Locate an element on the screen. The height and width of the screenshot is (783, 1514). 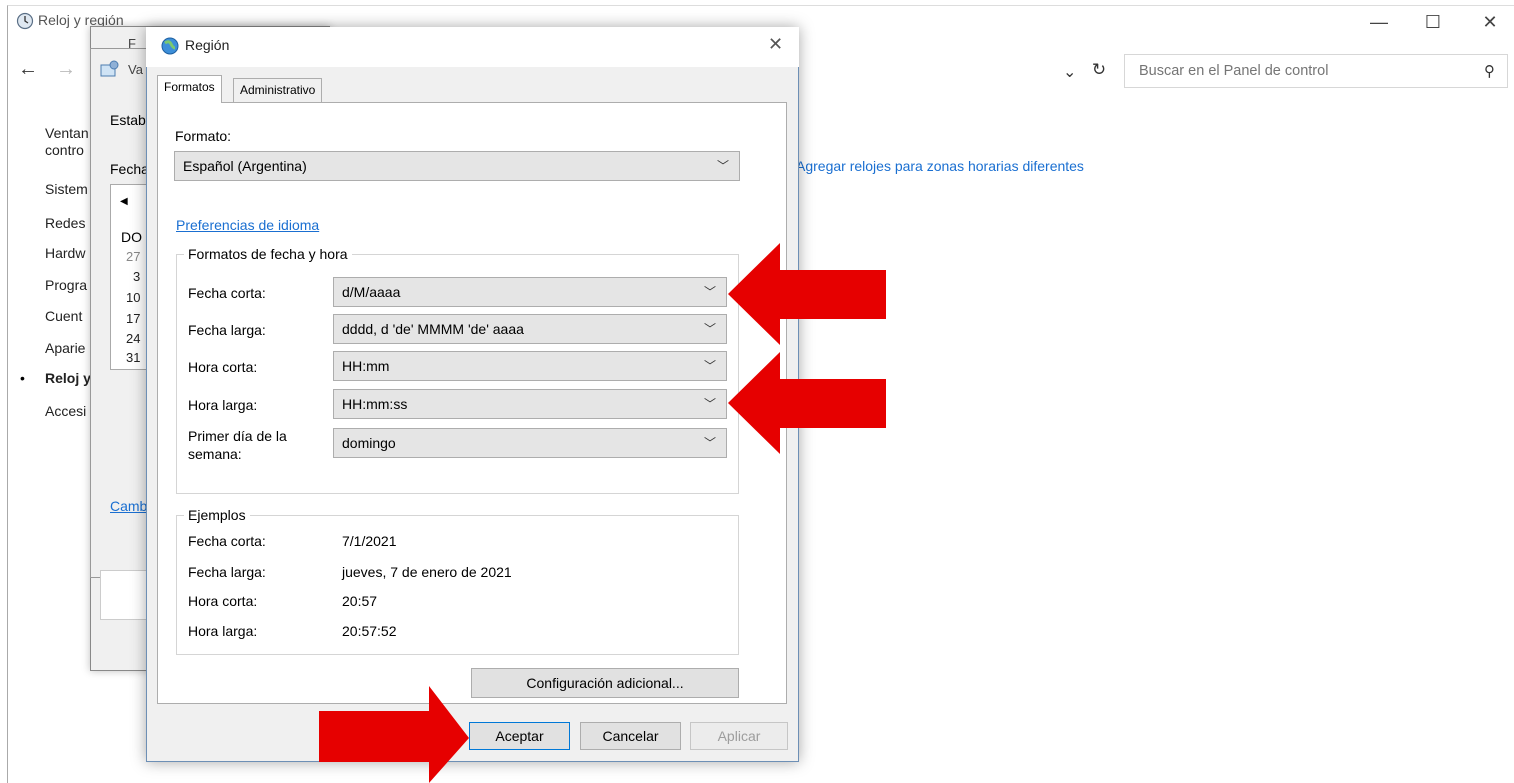
long-time-value: HH:mm:ss is located at coordinates (375, 404).